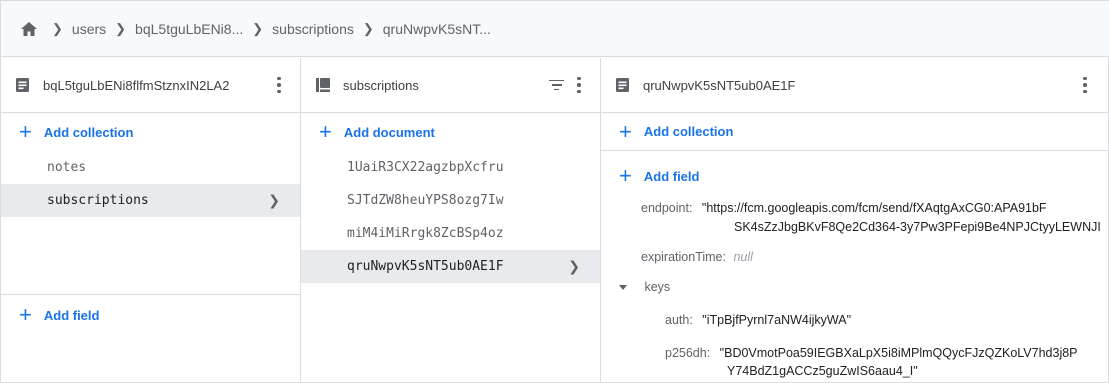 The image size is (1109, 383). What do you see at coordinates (623, 288) in the screenshot?
I see `expand-caret-icon` at bounding box center [623, 288].